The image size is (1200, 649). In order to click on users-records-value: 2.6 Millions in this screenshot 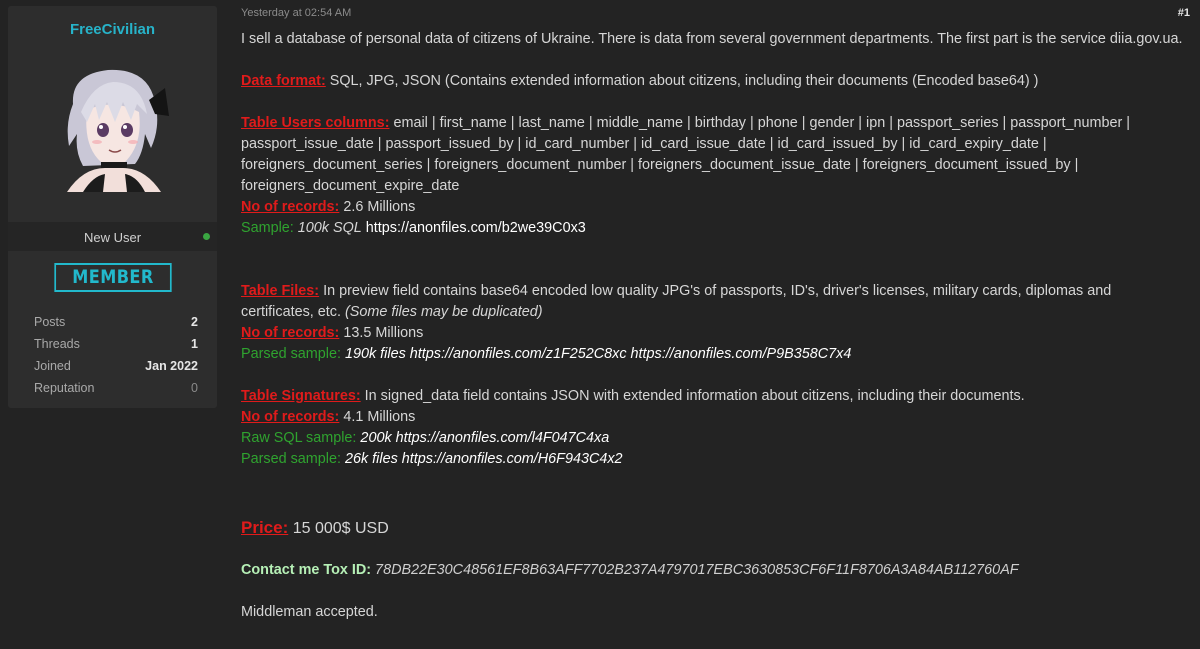, I will do `click(377, 207)`.